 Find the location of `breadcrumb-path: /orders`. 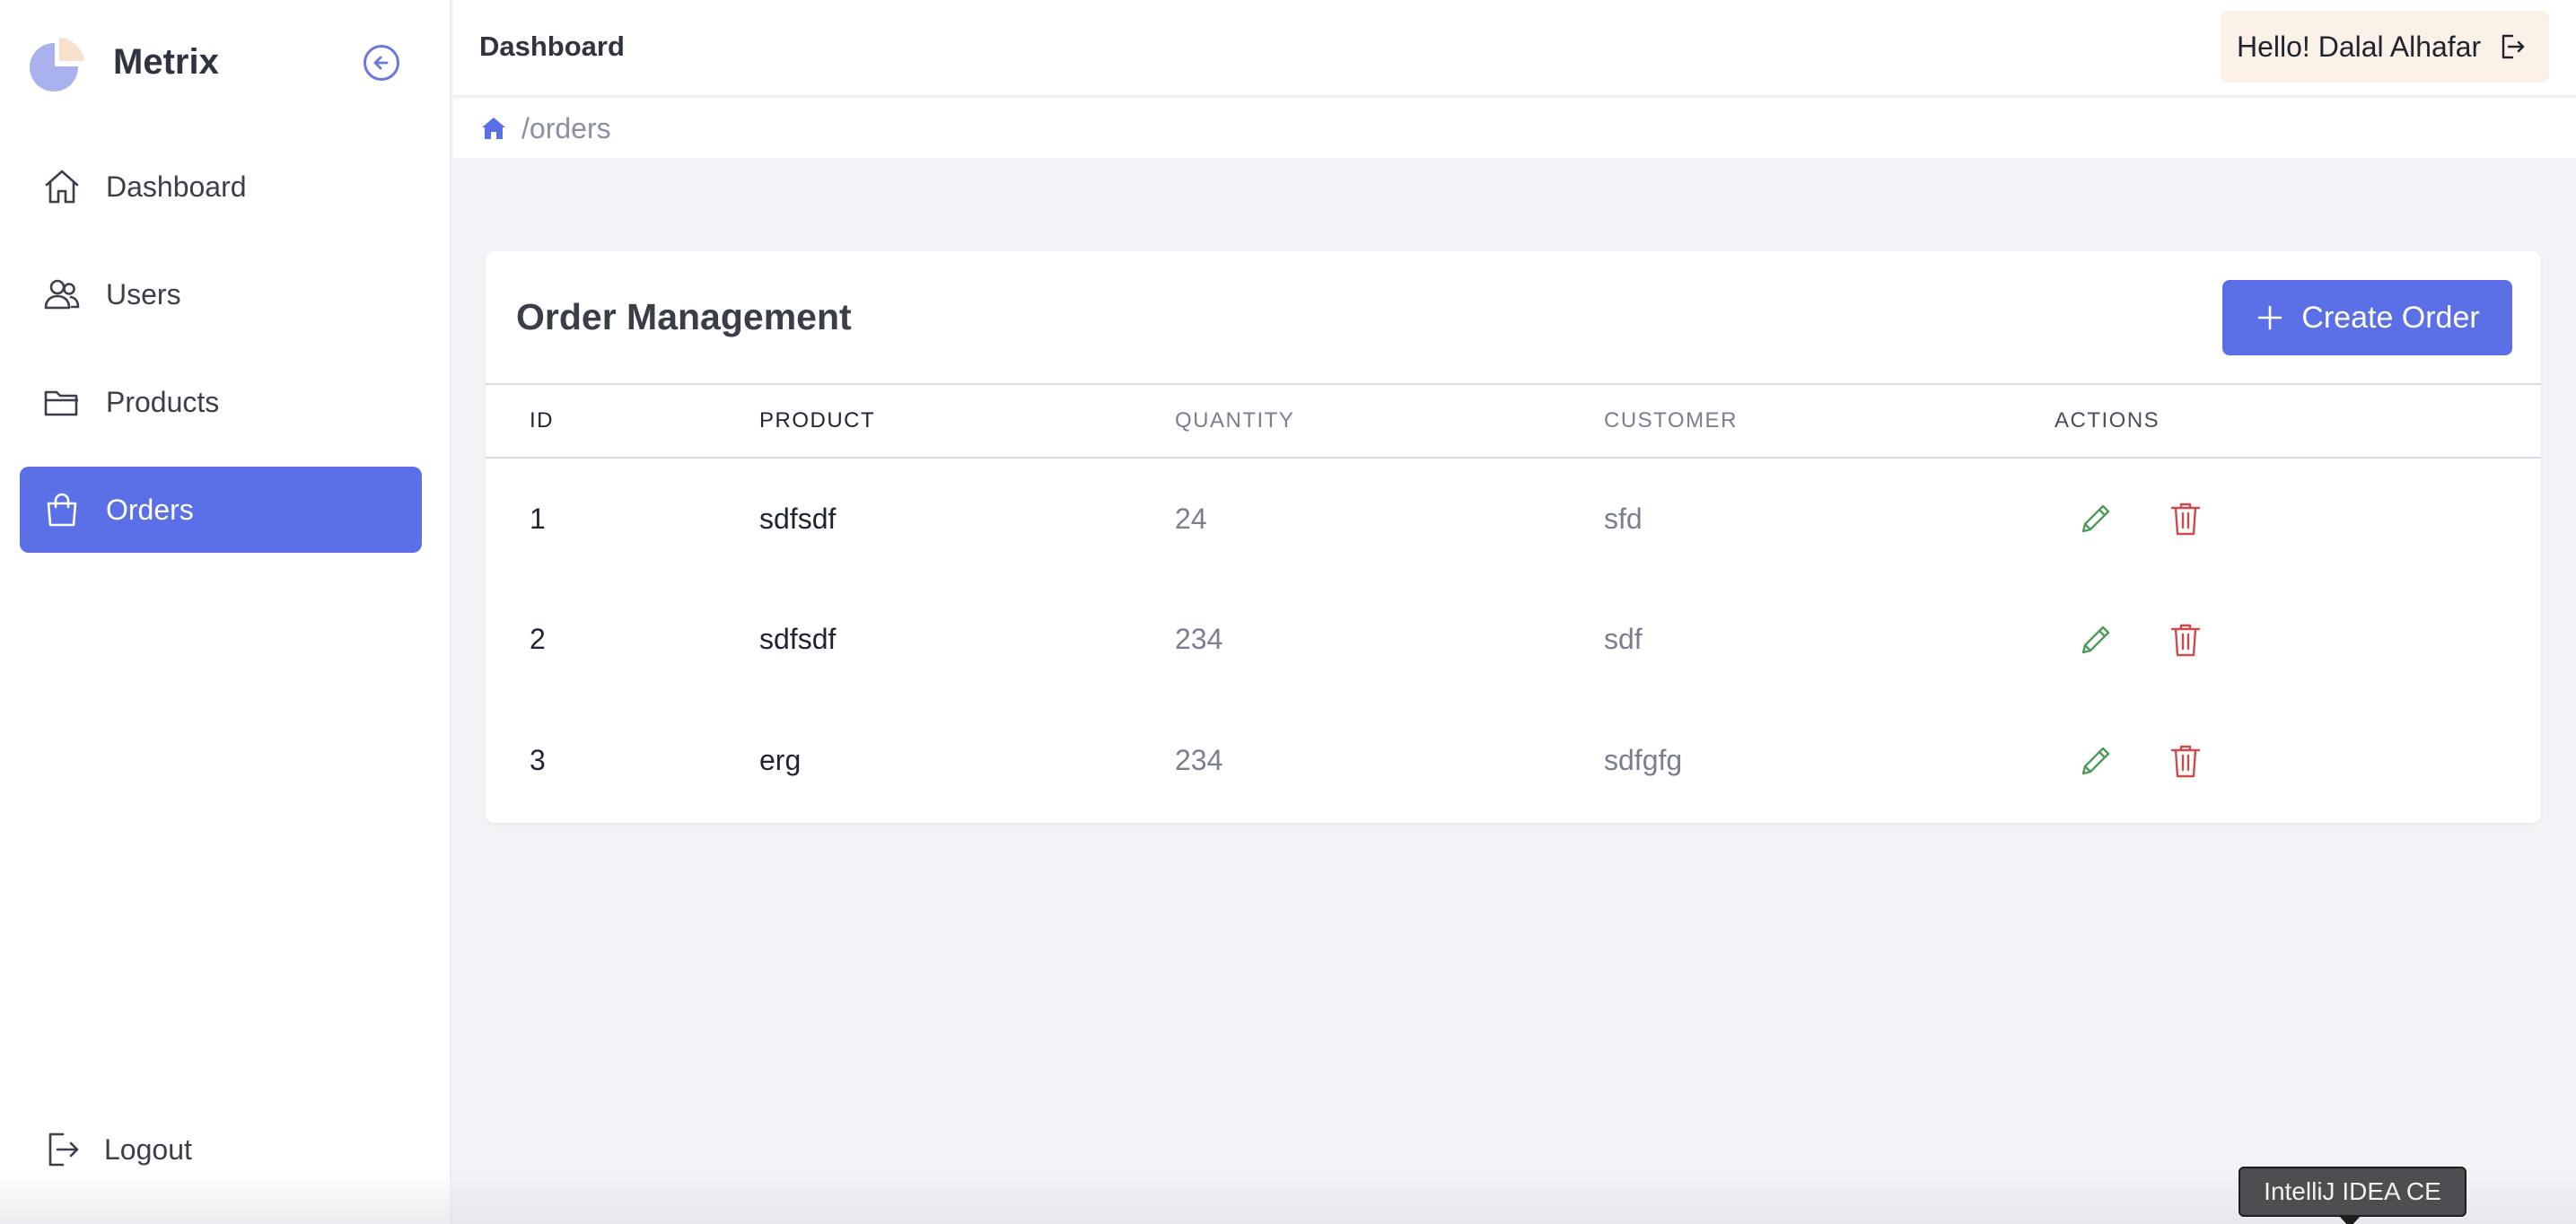

breadcrumb-path: /orders is located at coordinates (566, 128).